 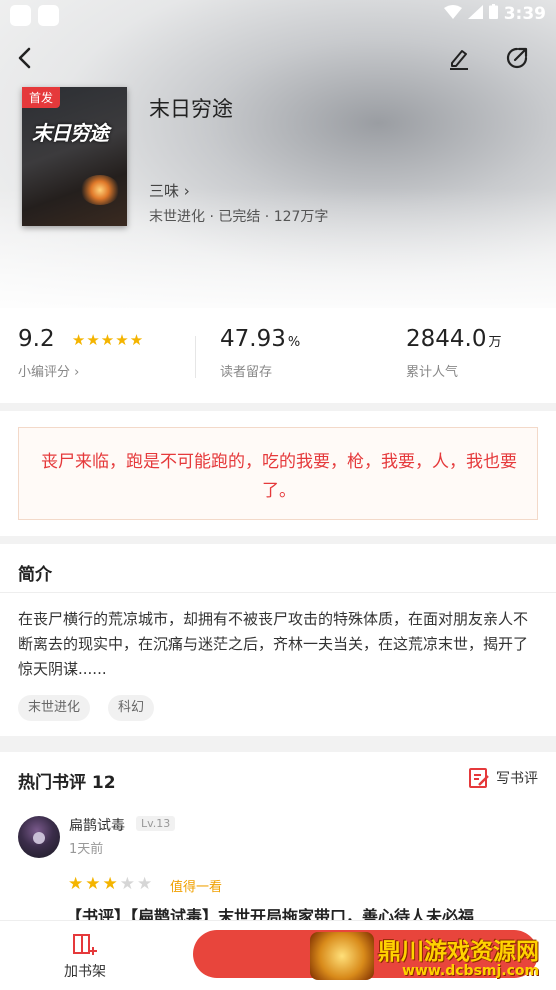 What do you see at coordinates (524, 14) in the screenshot?
I see `status-time: 3:39` at bounding box center [524, 14].